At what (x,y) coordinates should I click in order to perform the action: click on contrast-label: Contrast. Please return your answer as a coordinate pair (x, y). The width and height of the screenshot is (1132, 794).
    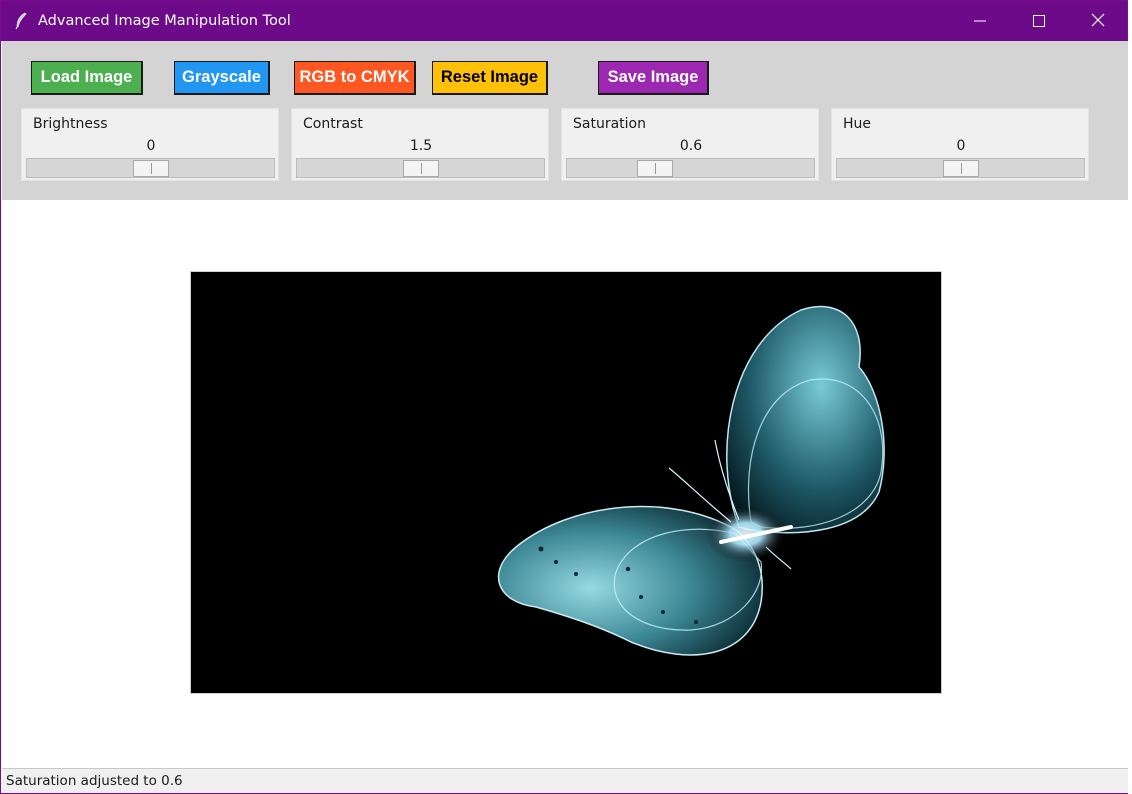
    Looking at the image, I should click on (333, 124).